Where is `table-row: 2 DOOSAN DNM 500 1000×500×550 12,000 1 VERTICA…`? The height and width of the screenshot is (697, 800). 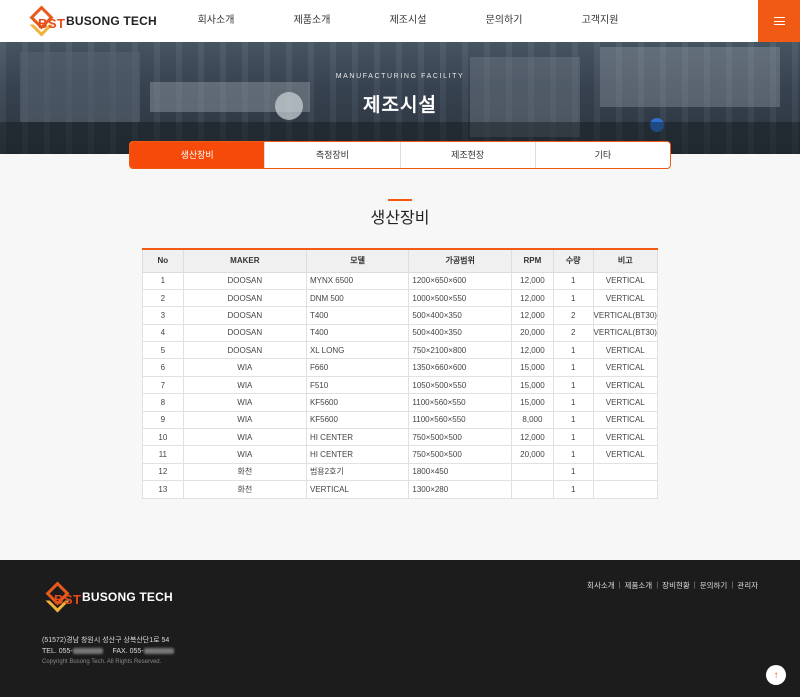
table-row: 2 DOOSAN DNM 500 1000×500×550 12,000 1 VERTICA… is located at coordinates (400, 298).